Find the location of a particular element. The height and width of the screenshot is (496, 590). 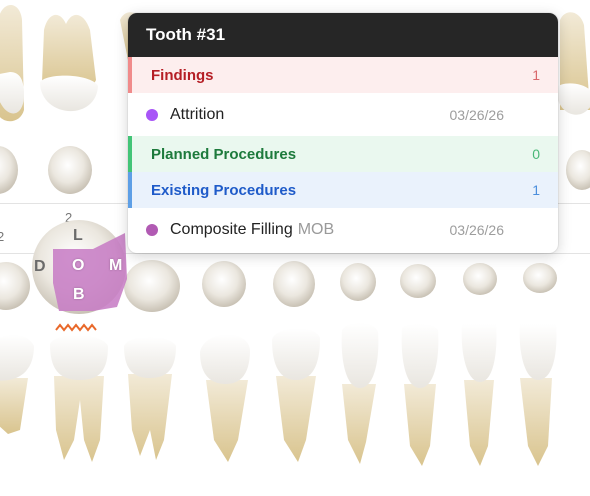

tooth-lower-4-crown is located at coordinates (225, 359).